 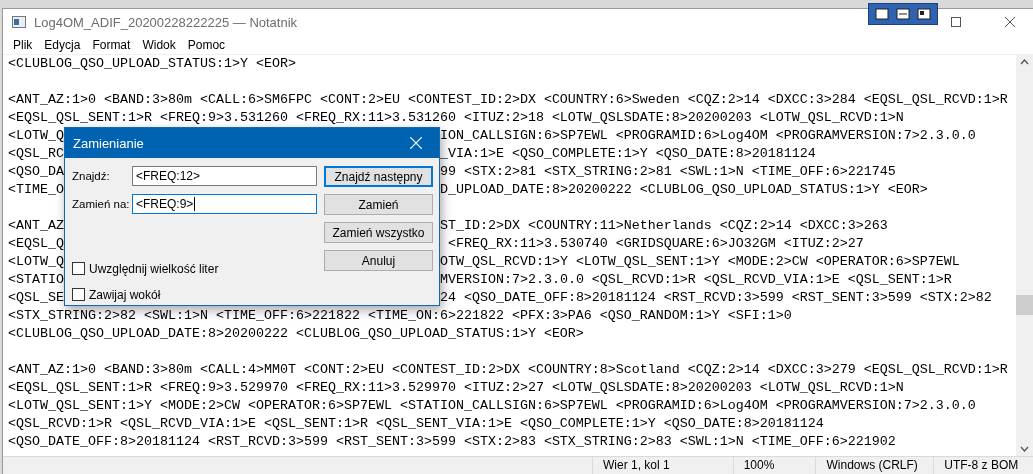 What do you see at coordinates (667, 172) in the screenshot?
I see `text-line: 99 <STX:2>81 <STX_STRING:2>81 <SWL:1>N <TIME_OFF:6>221745` at bounding box center [667, 172].